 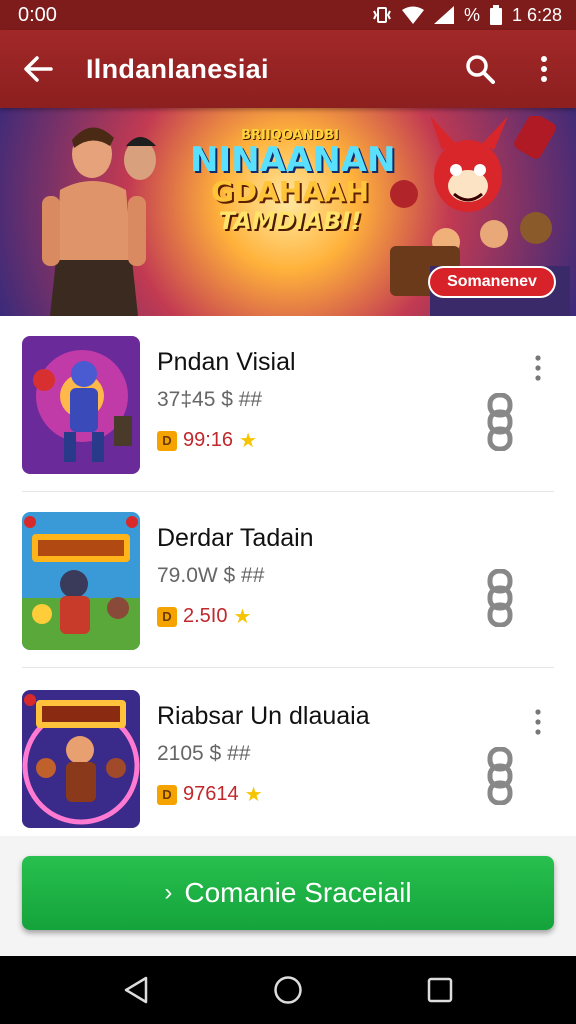 What do you see at coordinates (290, 191) in the screenshot?
I see `banner-logo-line-3: GDAHAAH` at bounding box center [290, 191].